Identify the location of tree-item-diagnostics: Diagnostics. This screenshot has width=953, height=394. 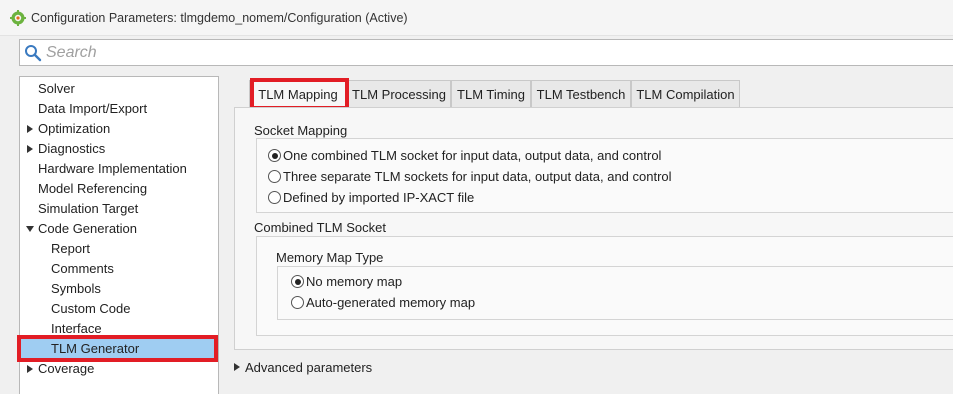
(119, 149).